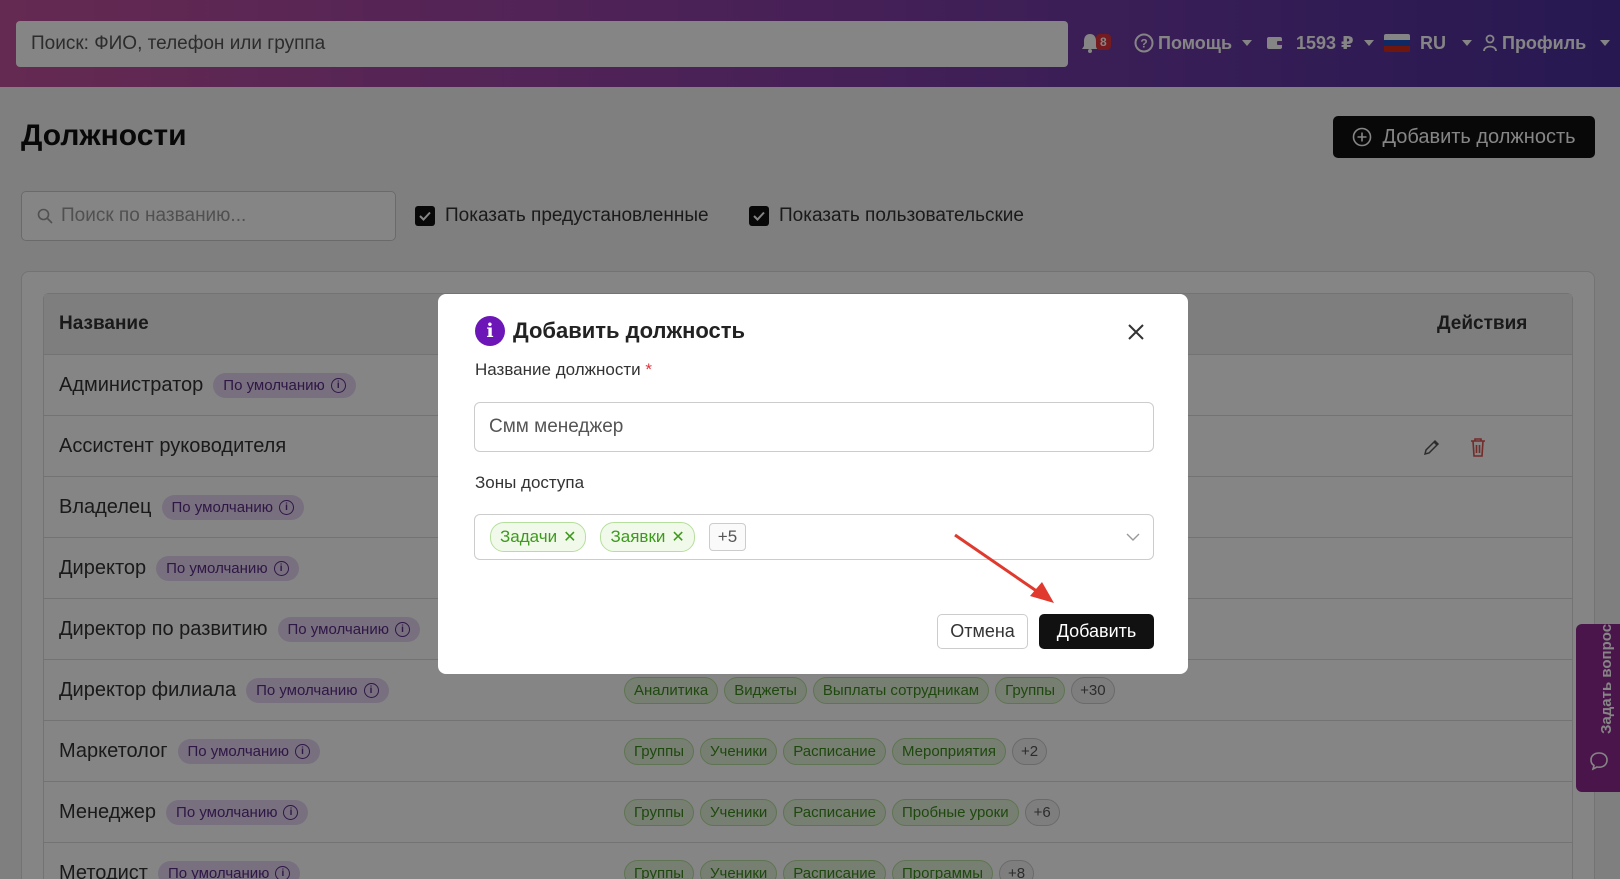 This screenshot has width=1620, height=879. What do you see at coordinates (629, 330) in the screenshot?
I see `dialog-title-text: Добавить должность` at bounding box center [629, 330].